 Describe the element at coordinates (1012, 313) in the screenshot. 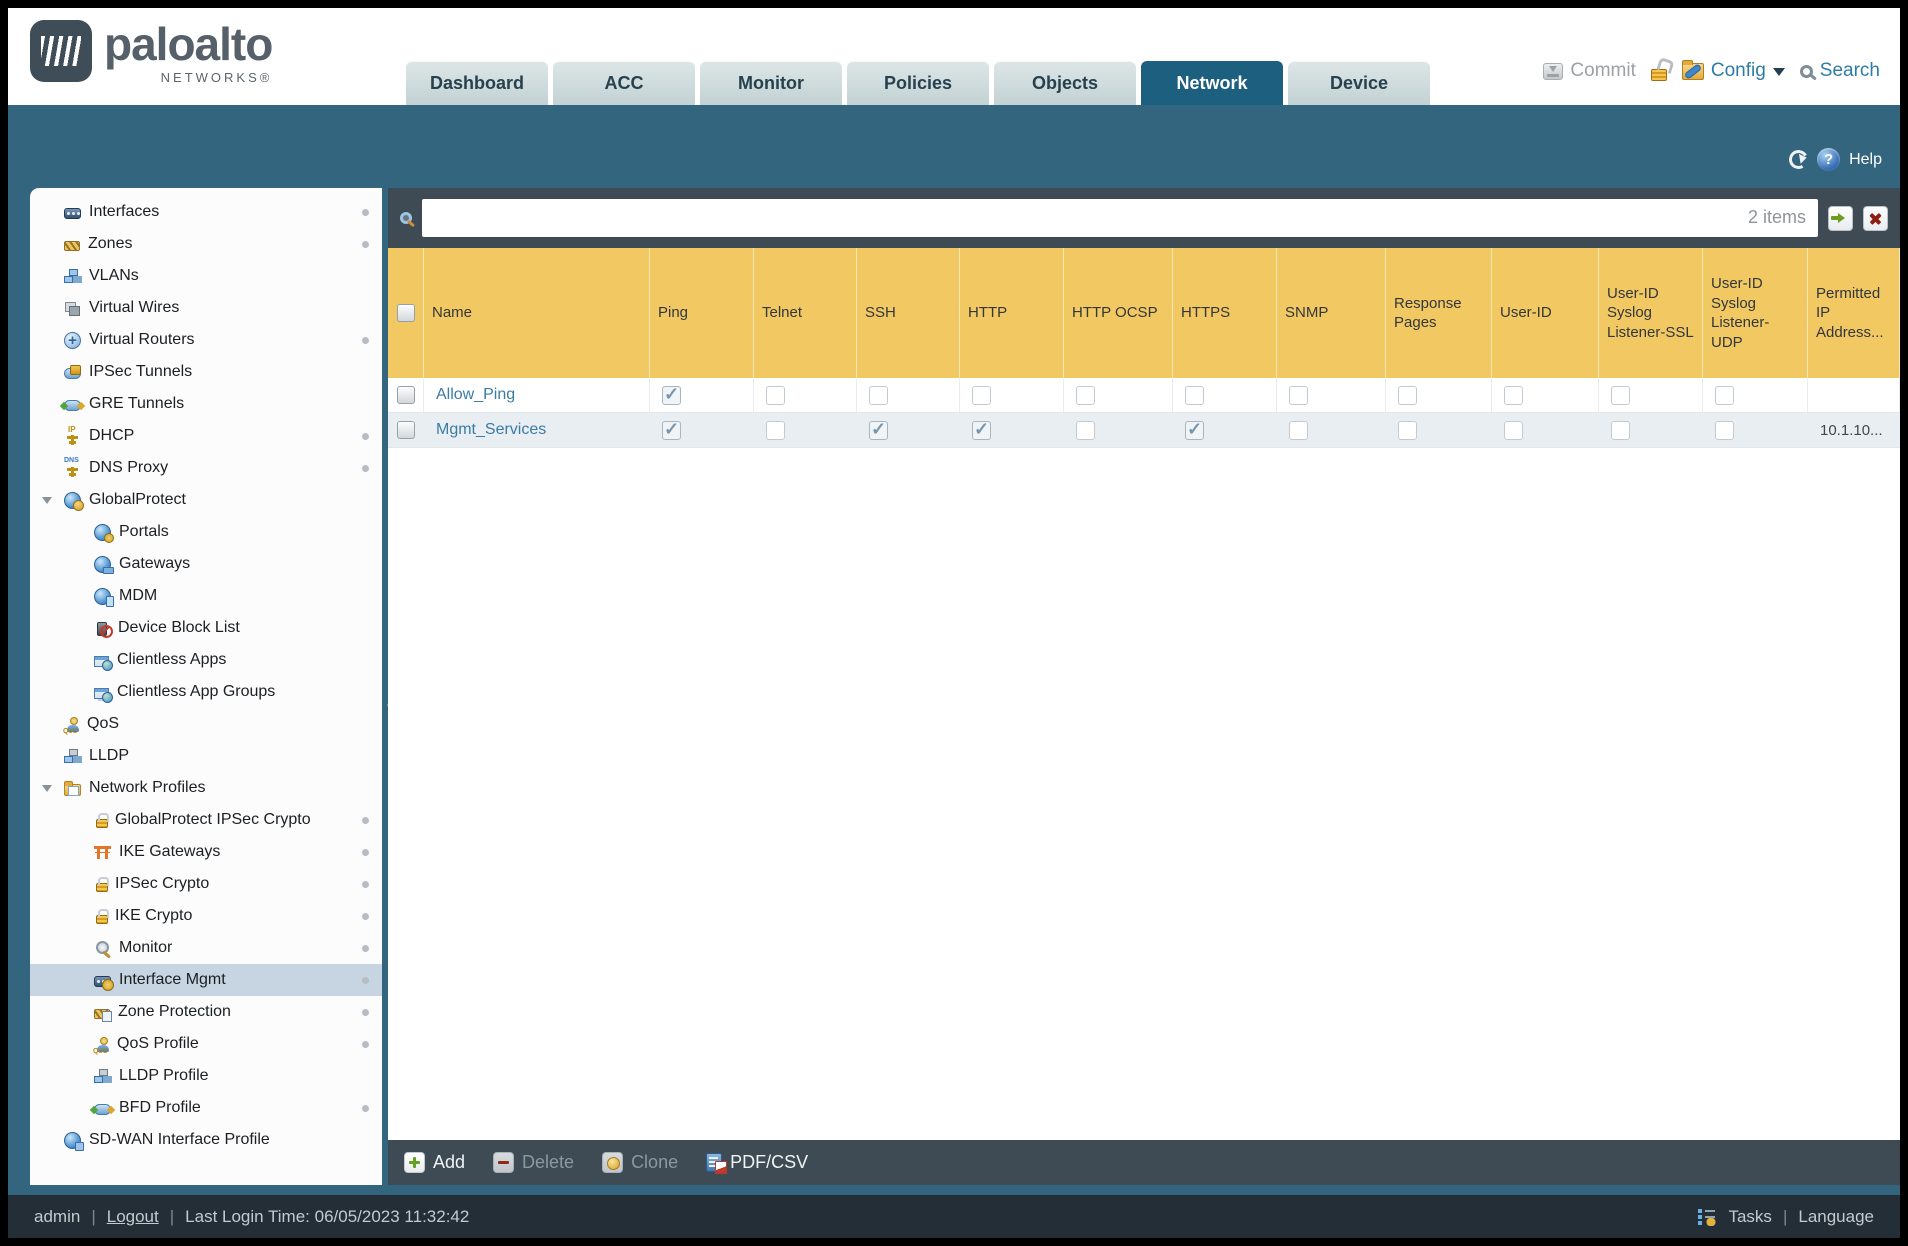

I see `column-header-http: HTTP` at that location.